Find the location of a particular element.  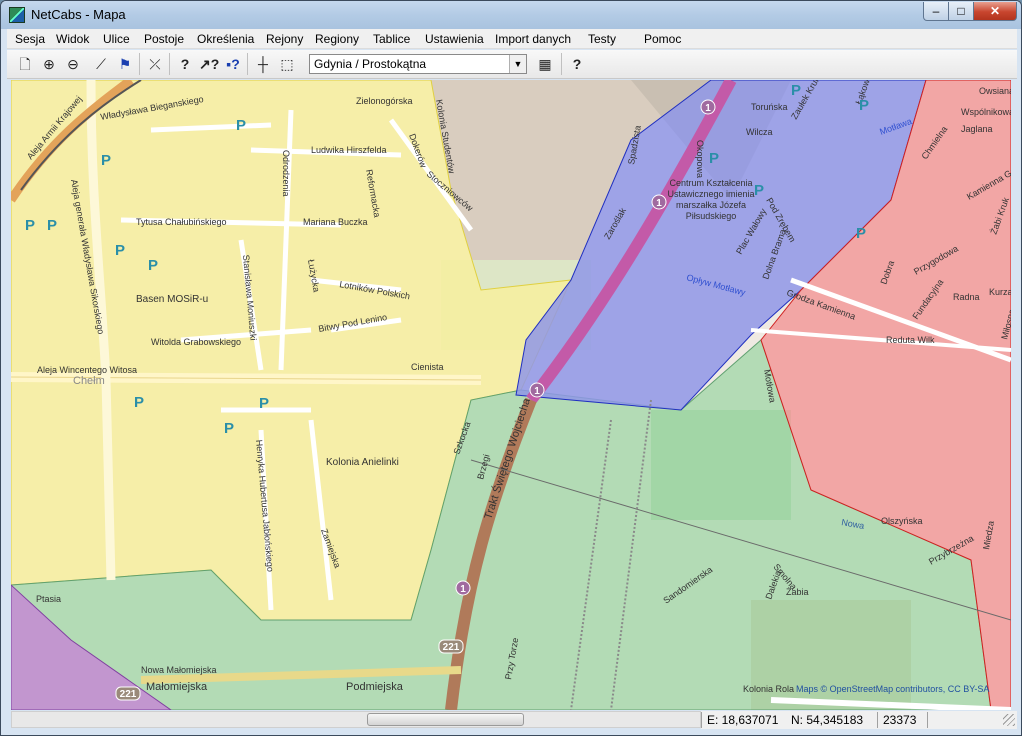

new-document-icon: 🗋 is located at coordinates (25, 64).